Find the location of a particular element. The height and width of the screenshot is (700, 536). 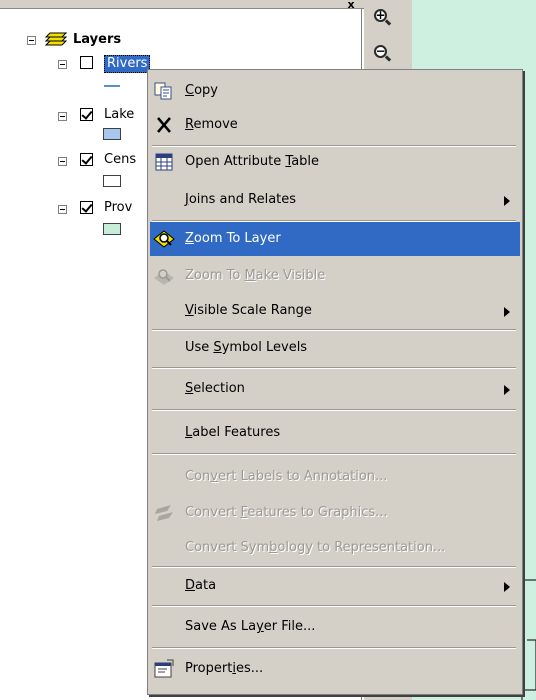

zoom-in-icon: + is located at coordinates (383, 19).